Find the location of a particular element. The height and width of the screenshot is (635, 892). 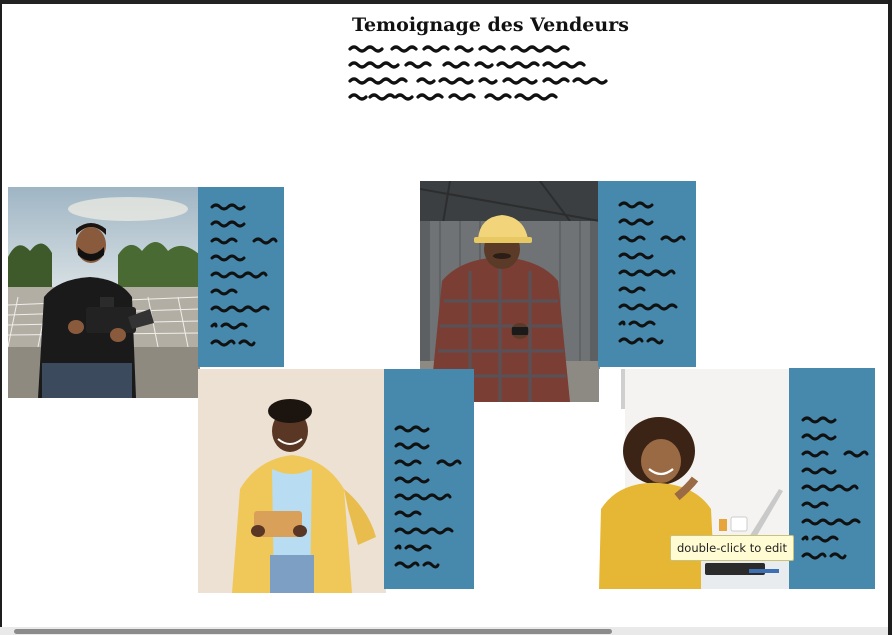

man-camera-image is located at coordinates (104, 292).